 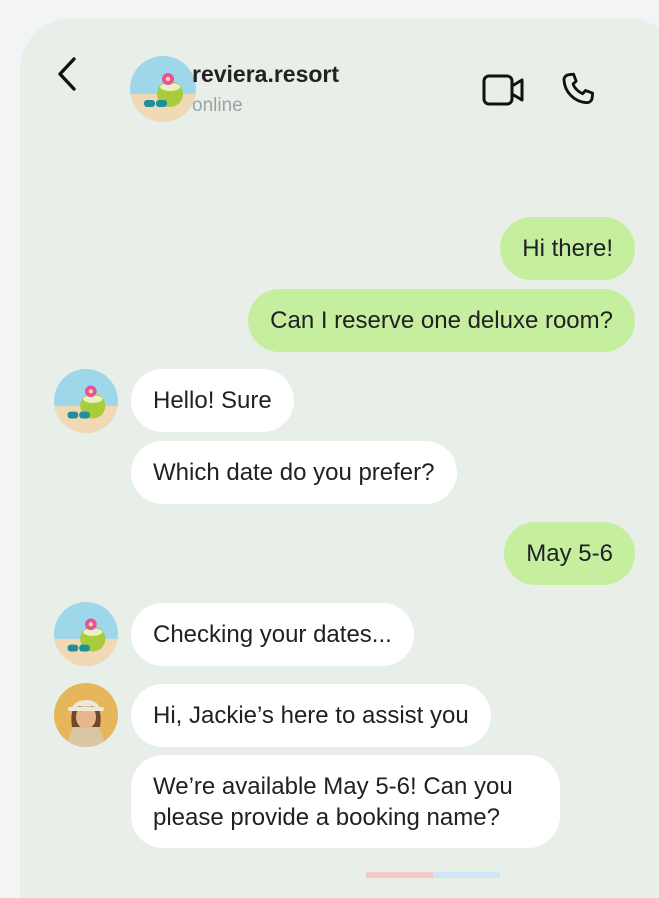 I want to click on message-text: Can I reserve one deluxe room?, so click(x=441, y=320).